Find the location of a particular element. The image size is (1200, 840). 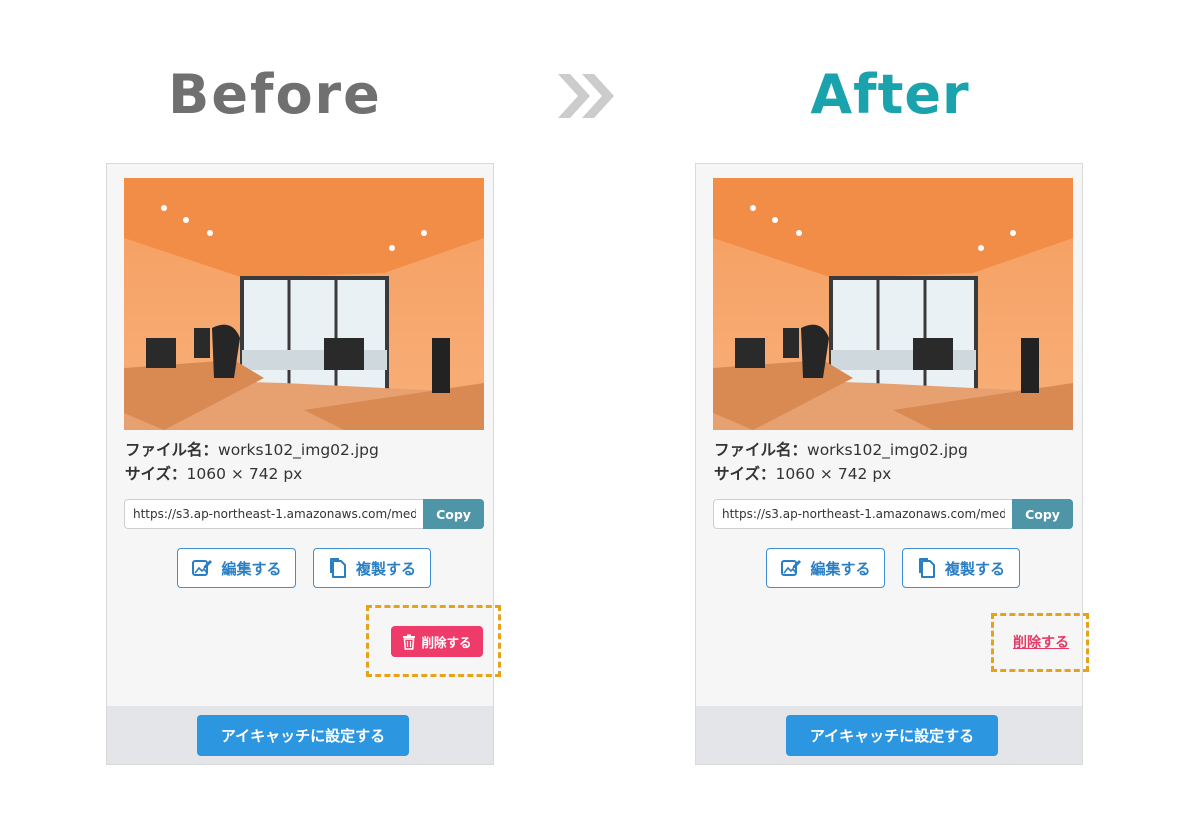

delete-button-label: 削除する is located at coordinates (446, 642).